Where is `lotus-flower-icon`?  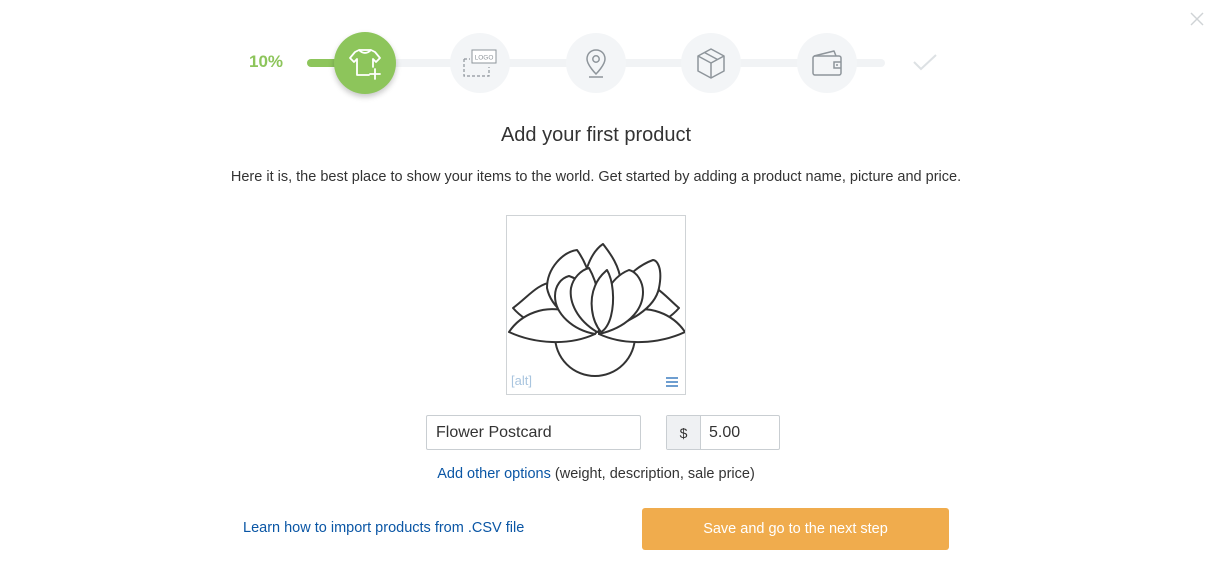 lotus-flower-icon is located at coordinates (596, 310).